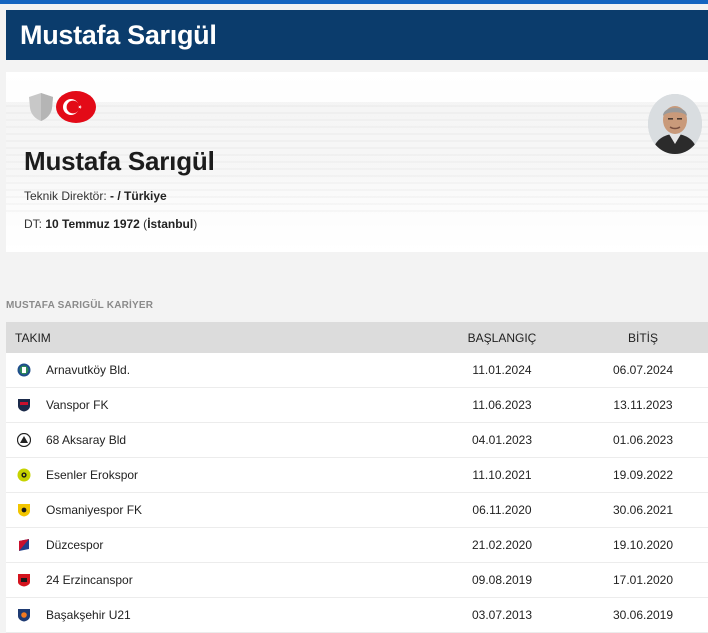 The width and height of the screenshot is (708, 633). What do you see at coordinates (502, 510) in the screenshot?
I see `start-date: 06.11.2020` at bounding box center [502, 510].